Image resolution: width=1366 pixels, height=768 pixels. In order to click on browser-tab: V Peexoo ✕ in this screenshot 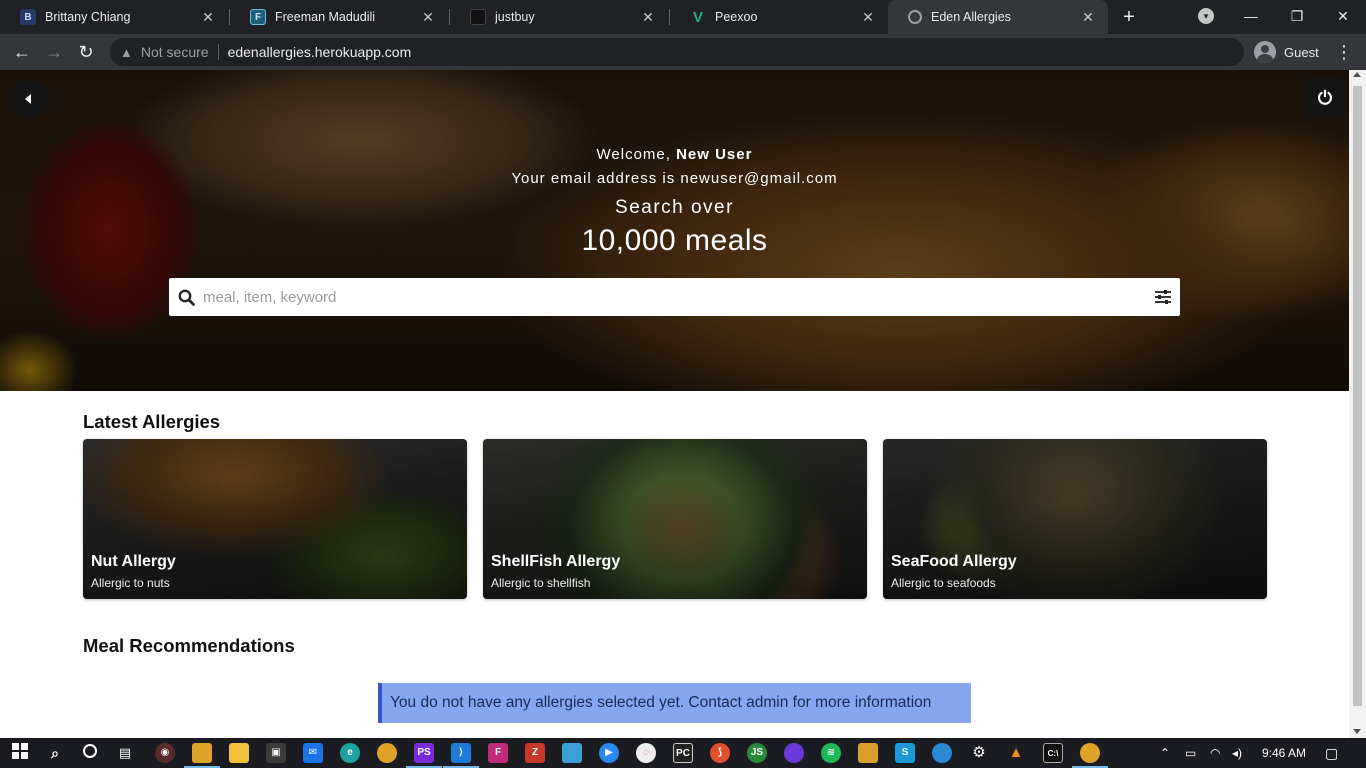, I will do `click(779, 17)`.